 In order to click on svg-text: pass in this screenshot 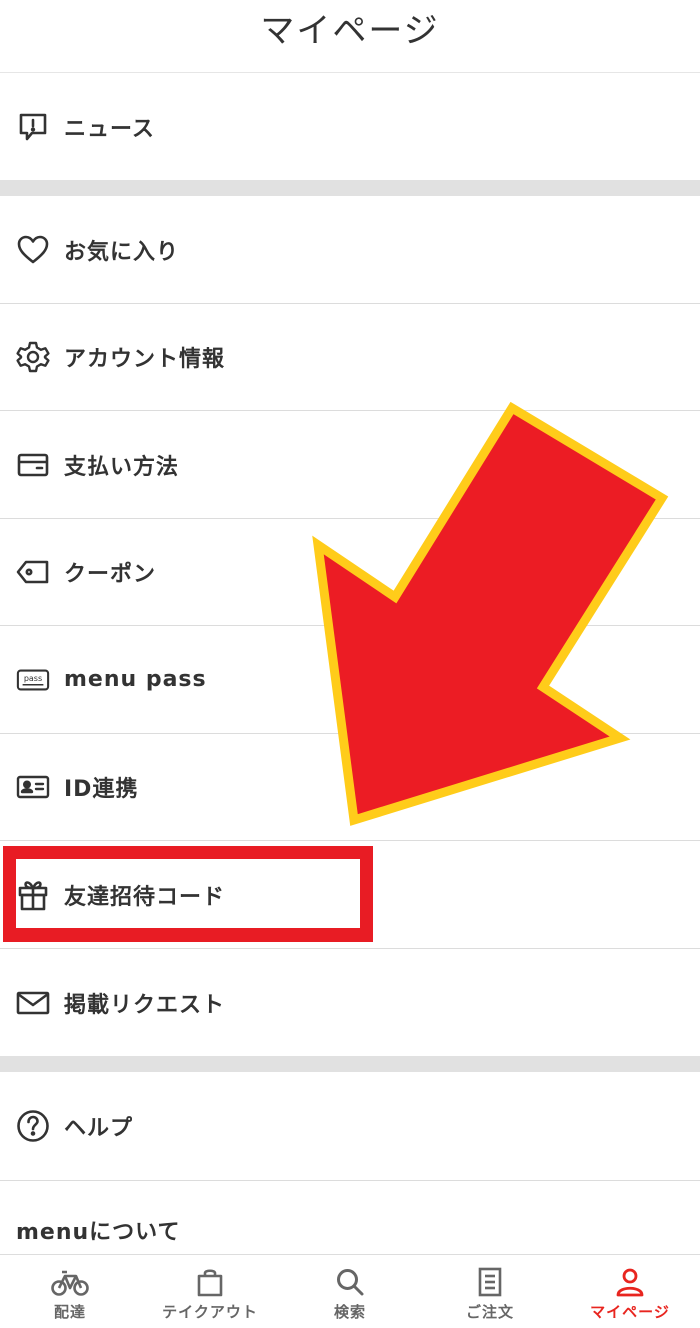, I will do `click(33, 677)`.